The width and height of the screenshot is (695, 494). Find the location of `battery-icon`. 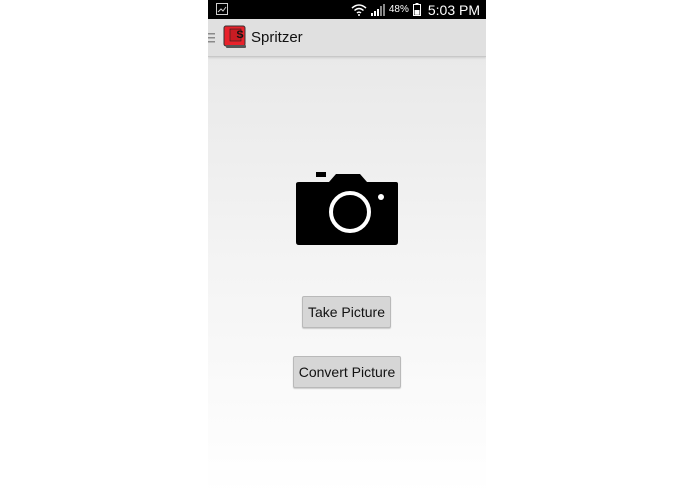

battery-icon is located at coordinates (416, 9).